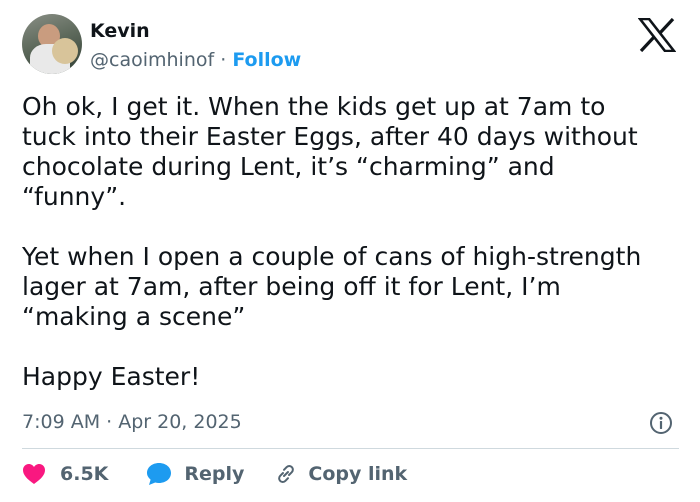 Image resolution: width=700 pixels, height=502 pixels. Describe the element at coordinates (358, 474) in the screenshot. I see `copy-link-label: Copy link` at that location.